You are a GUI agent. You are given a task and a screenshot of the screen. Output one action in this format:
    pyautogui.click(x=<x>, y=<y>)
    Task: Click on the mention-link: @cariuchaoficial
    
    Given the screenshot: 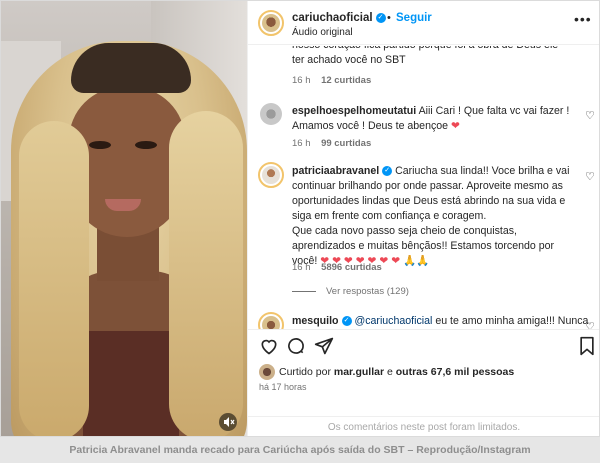 What is the action you would take?
    pyautogui.click(x=393, y=321)
    